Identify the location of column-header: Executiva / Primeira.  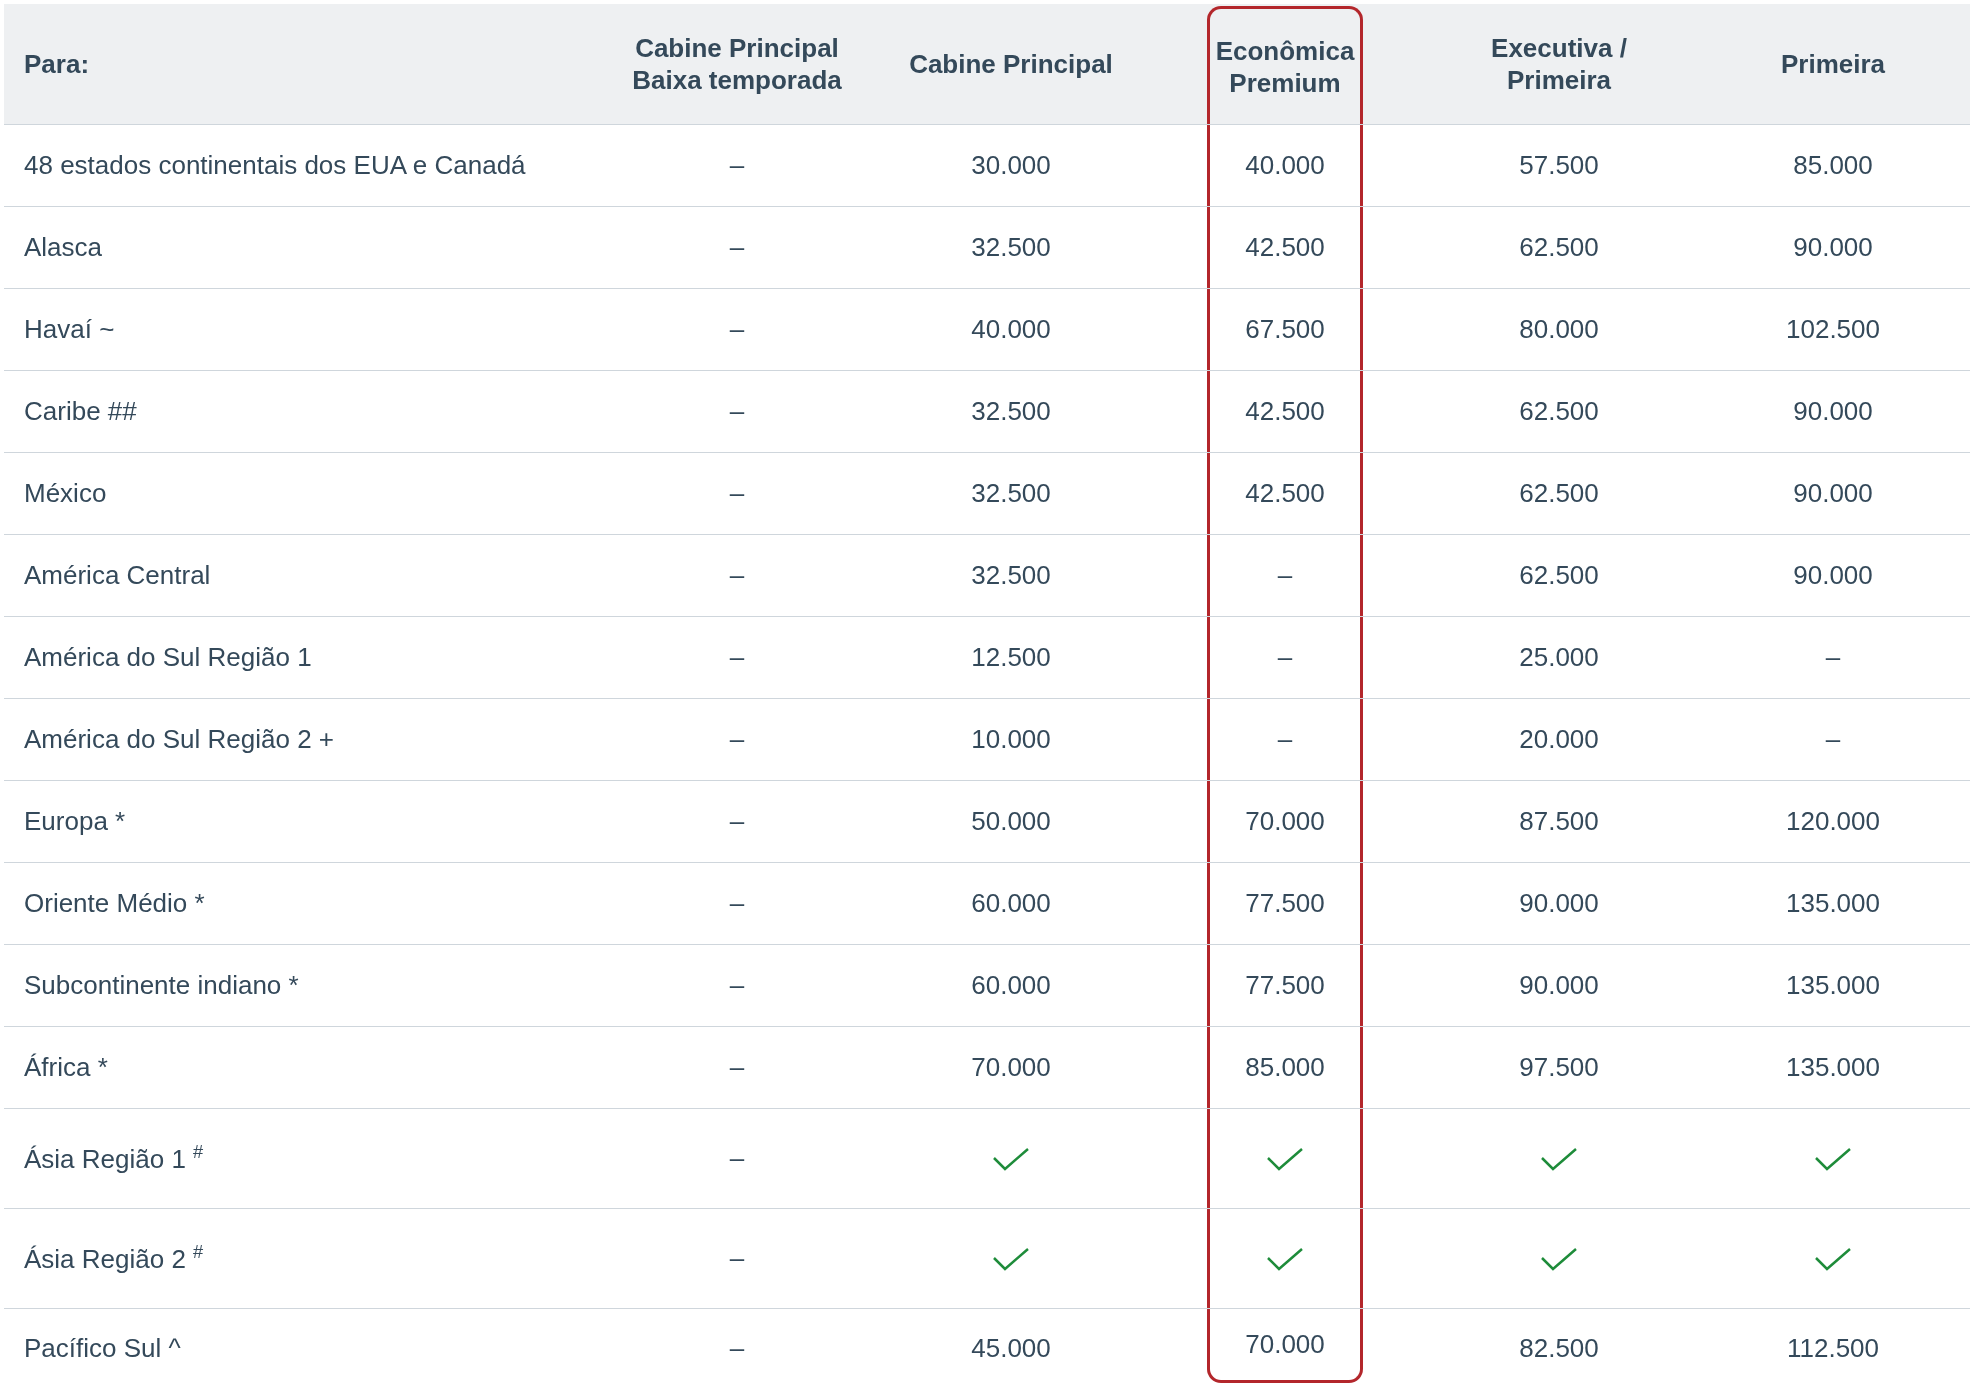
(1559, 64).